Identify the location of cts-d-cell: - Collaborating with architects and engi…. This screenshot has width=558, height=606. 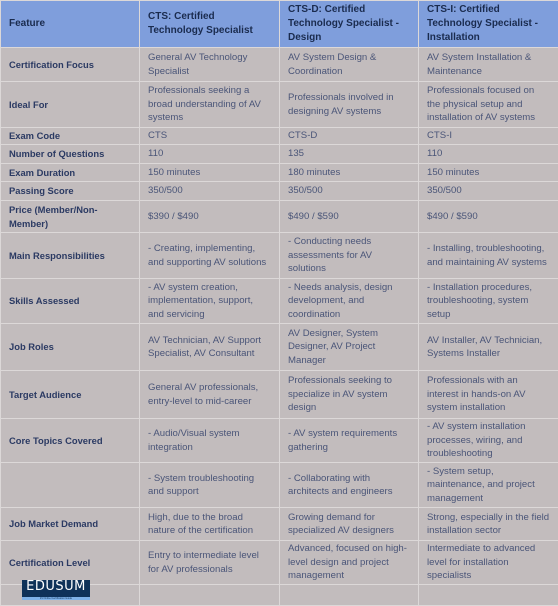
(349, 485).